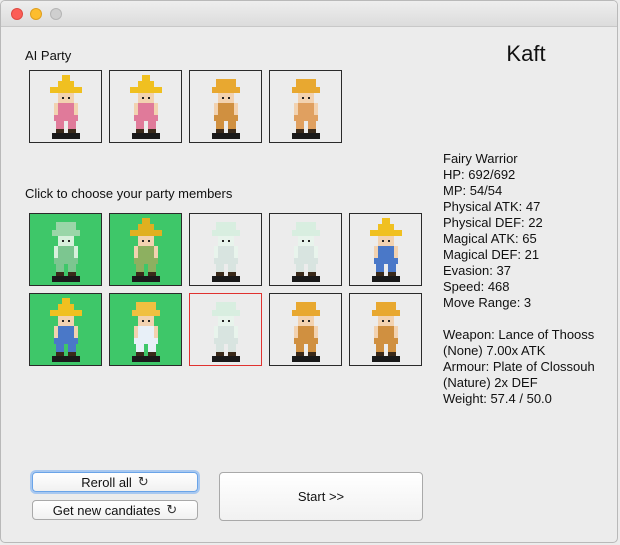  I want to click on magical-atk-stat: Magical ATK: 65, so click(490, 238).